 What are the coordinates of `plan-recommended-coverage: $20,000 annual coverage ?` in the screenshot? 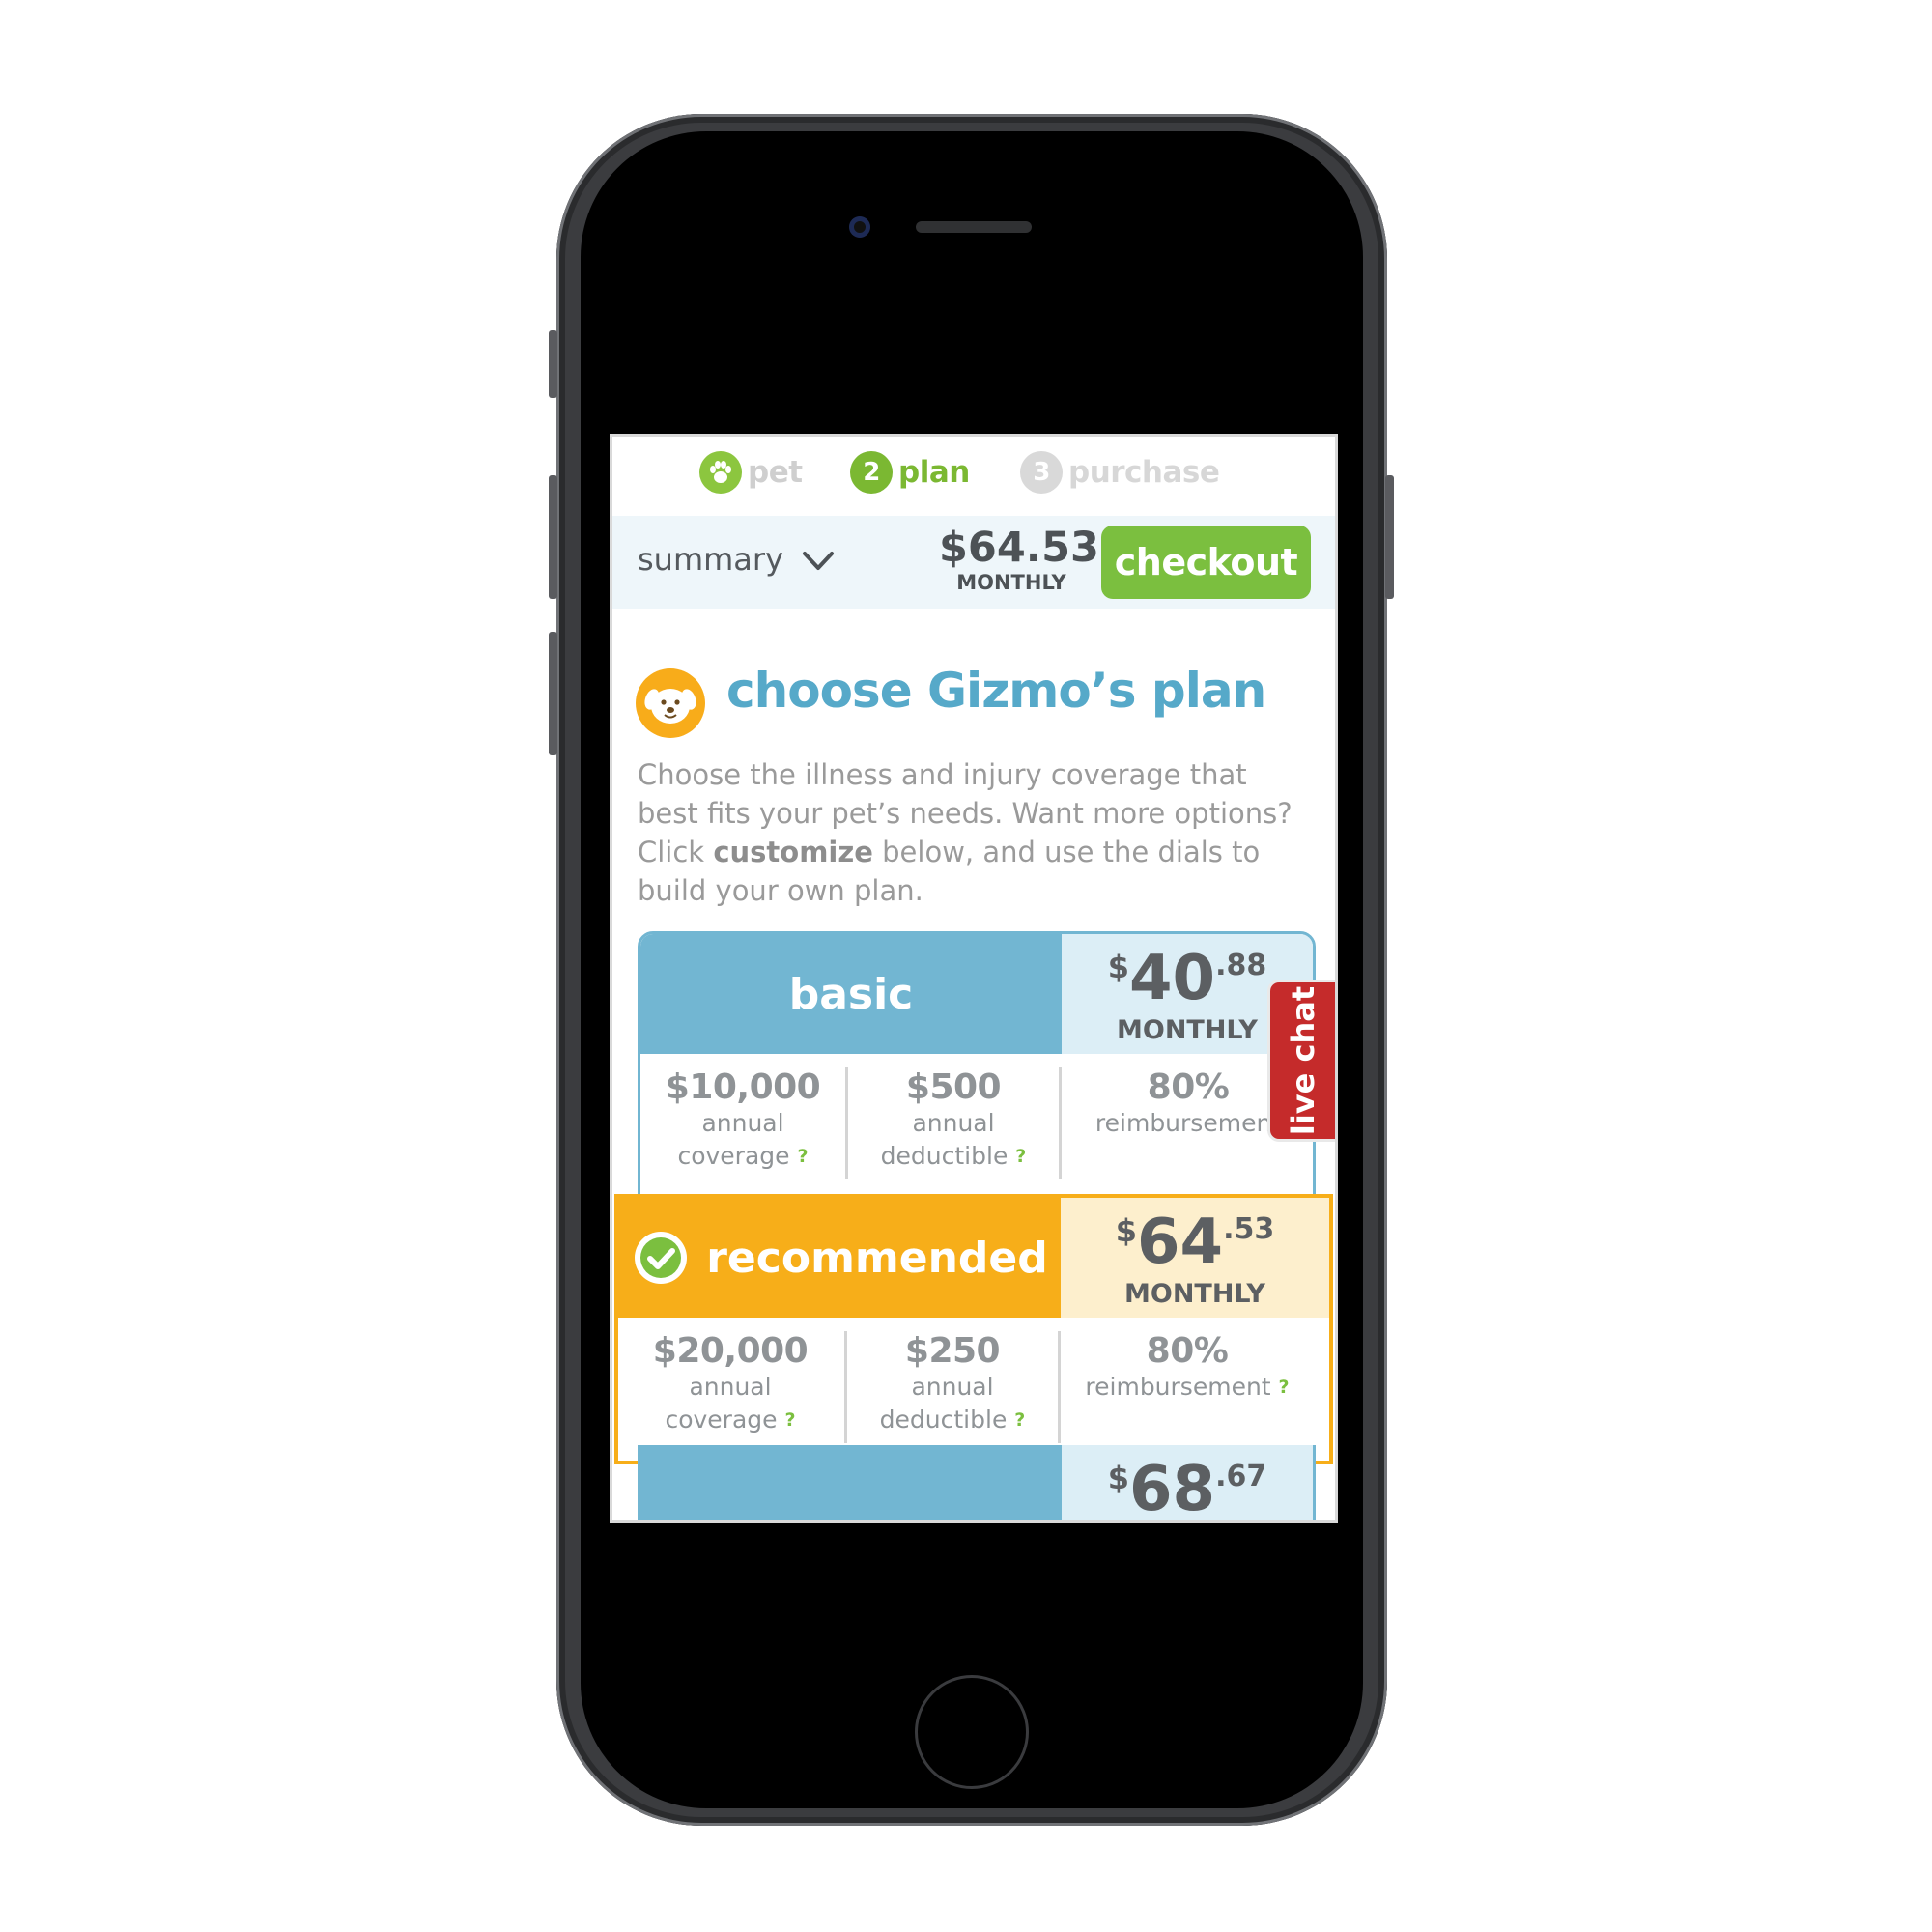 It's located at (730, 1383).